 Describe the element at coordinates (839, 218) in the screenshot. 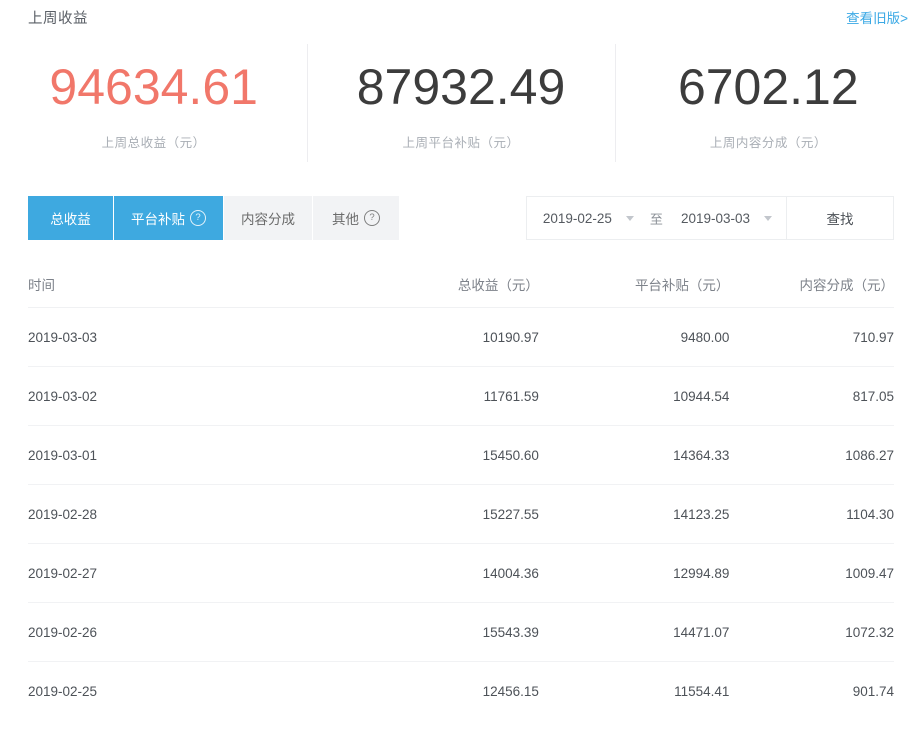

I see `search-button: 查找` at that location.